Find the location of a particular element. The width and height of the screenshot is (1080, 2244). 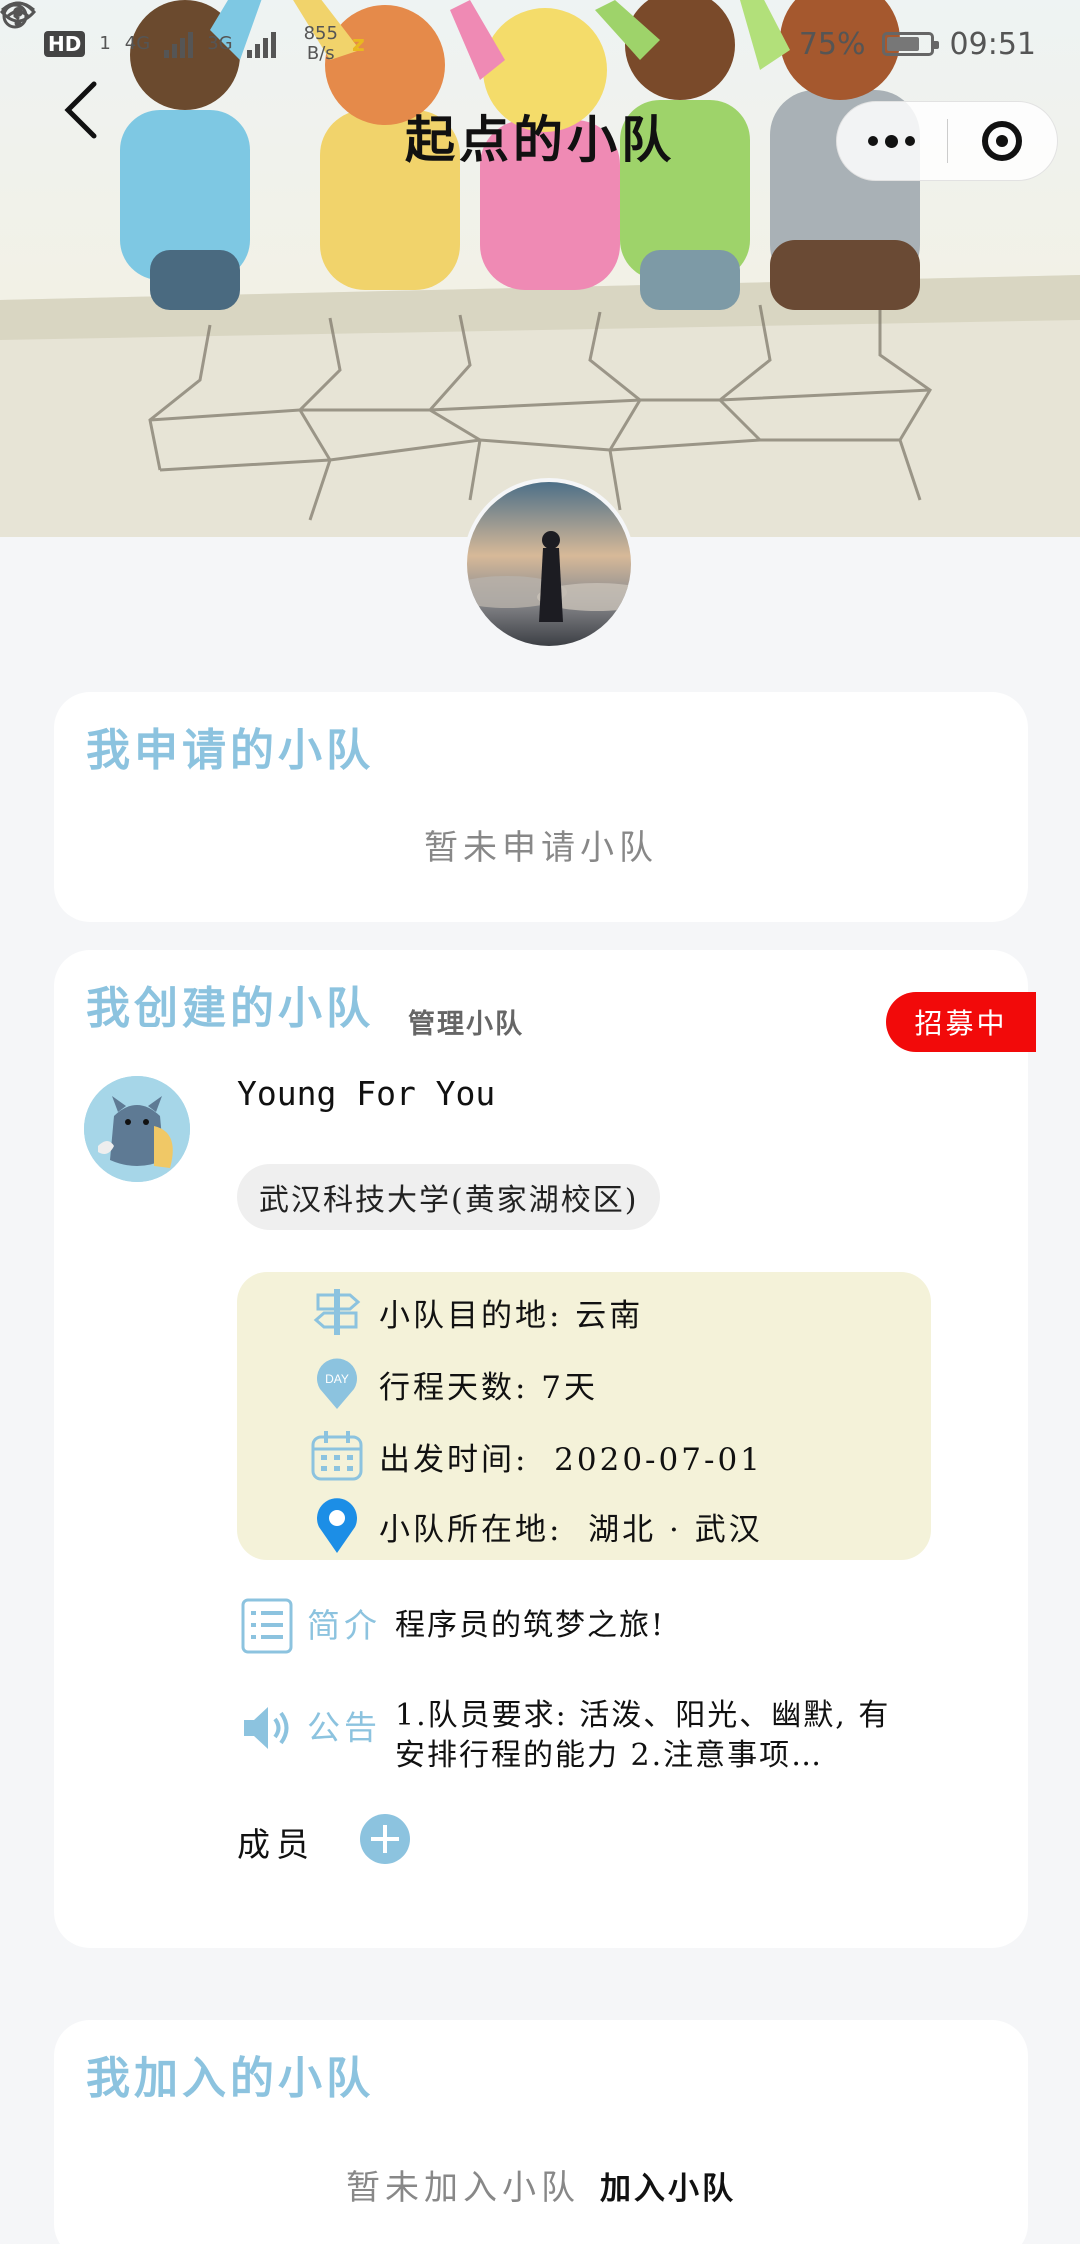

day-pin-icon: DAY is located at coordinates (337, 1384).